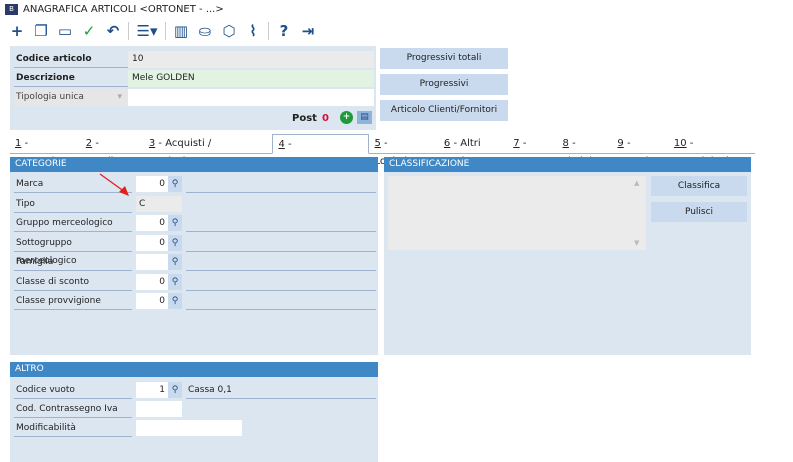  What do you see at coordinates (195, 409) in the screenshot?
I see `contrassegno-row: Cod. Contrassegno Iva` at bounding box center [195, 409].